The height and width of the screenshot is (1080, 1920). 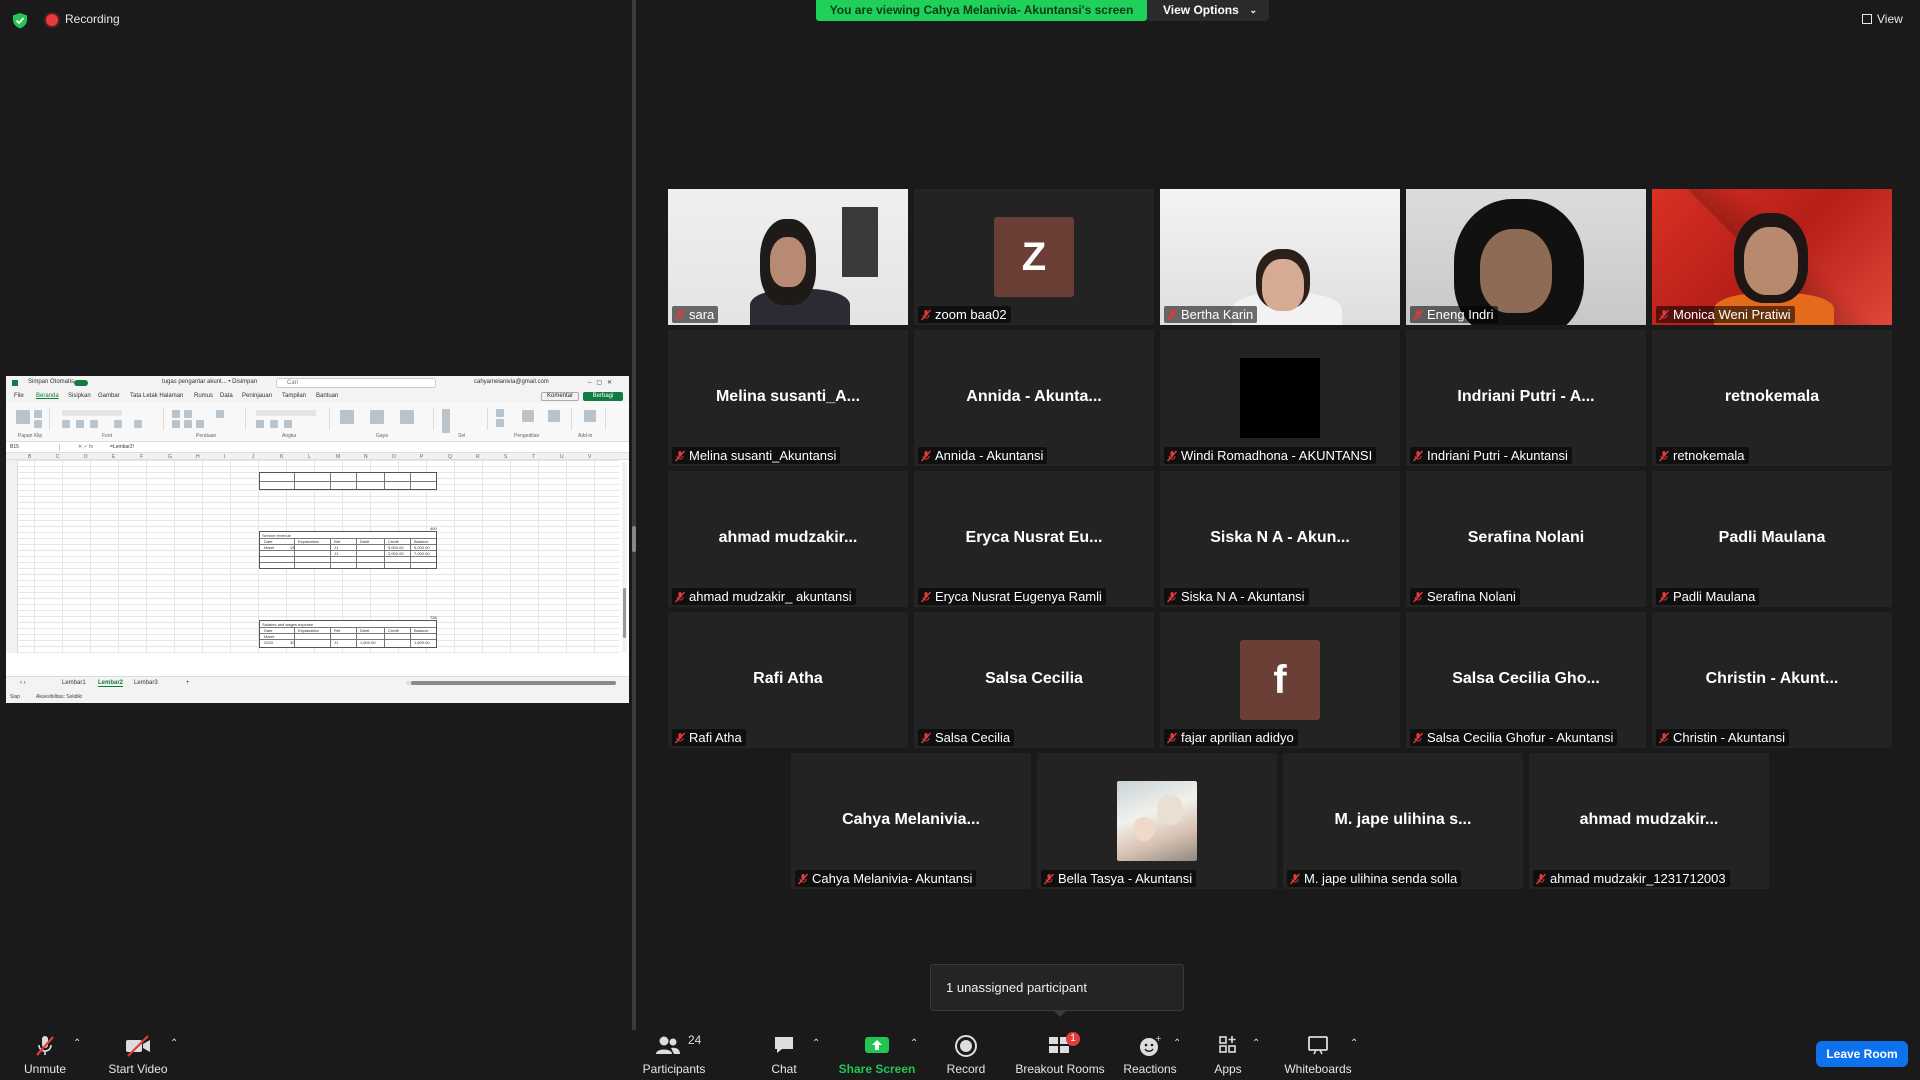 What do you see at coordinates (1228, 1055) in the screenshot?
I see `apps-button: Apps` at bounding box center [1228, 1055].